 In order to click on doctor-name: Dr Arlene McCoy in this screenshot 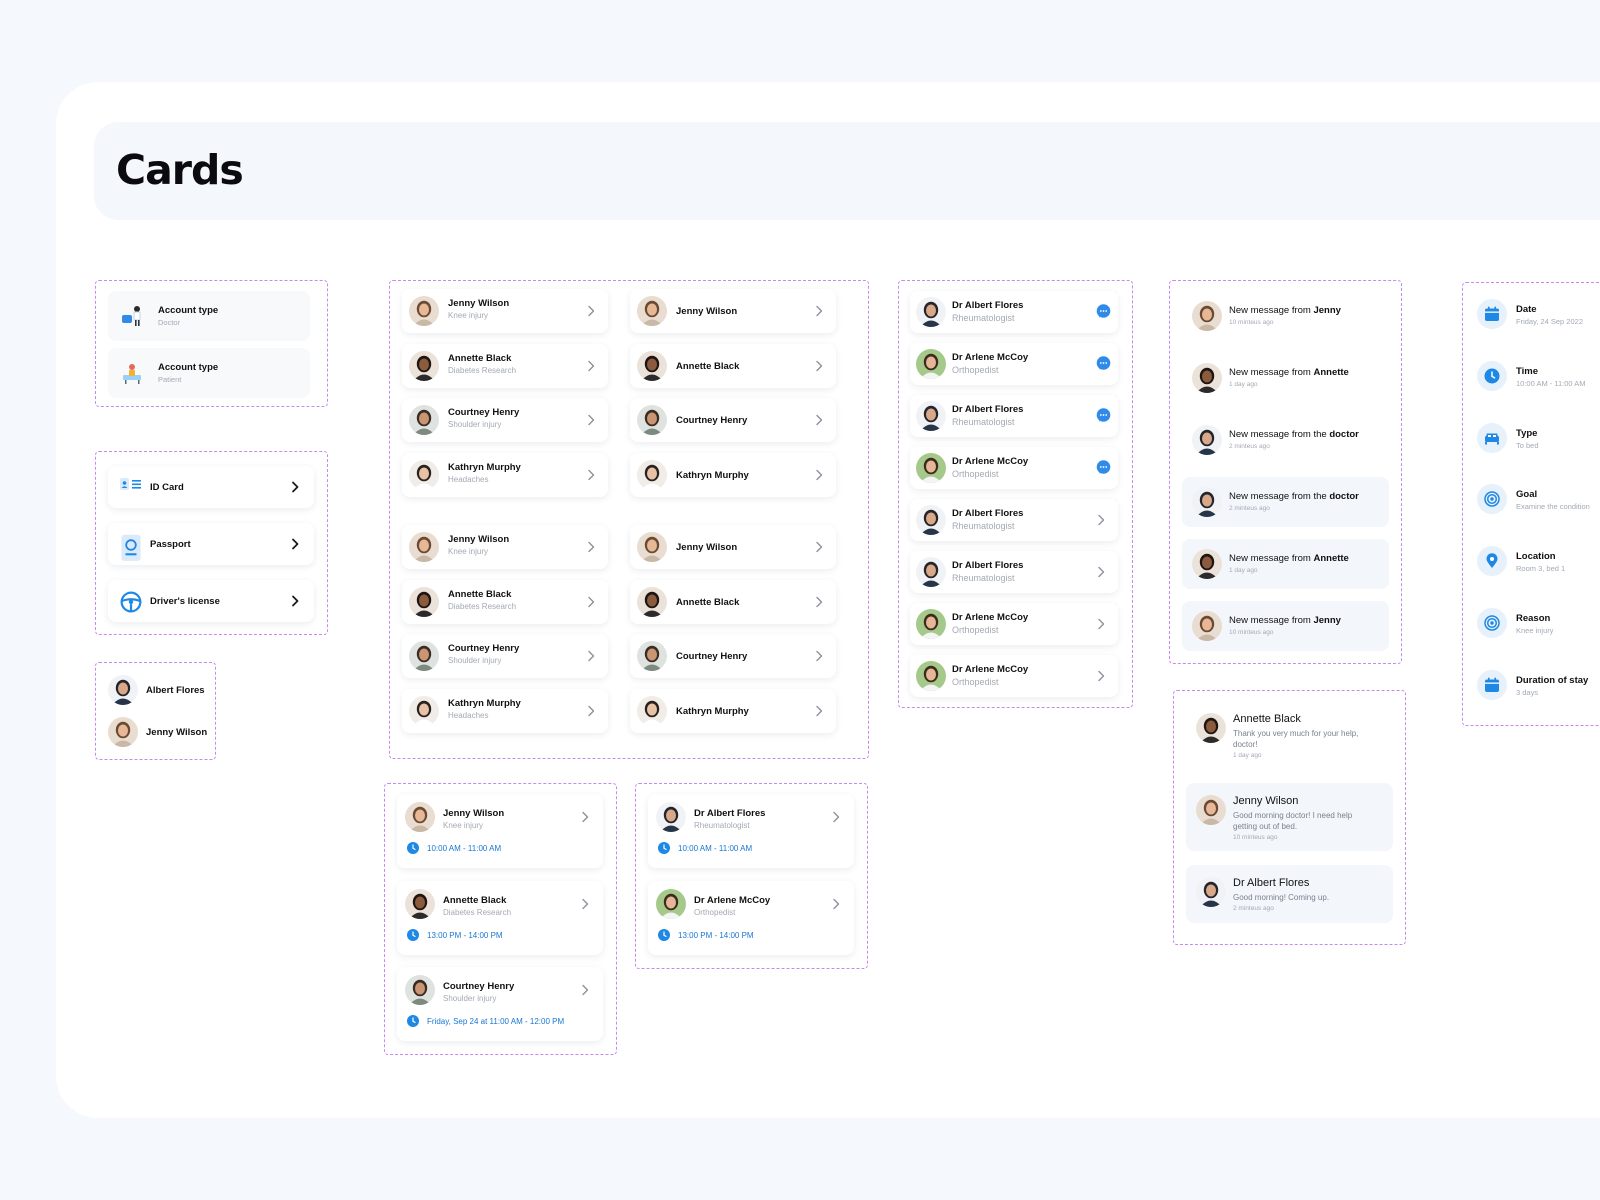, I will do `click(732, 900)`.